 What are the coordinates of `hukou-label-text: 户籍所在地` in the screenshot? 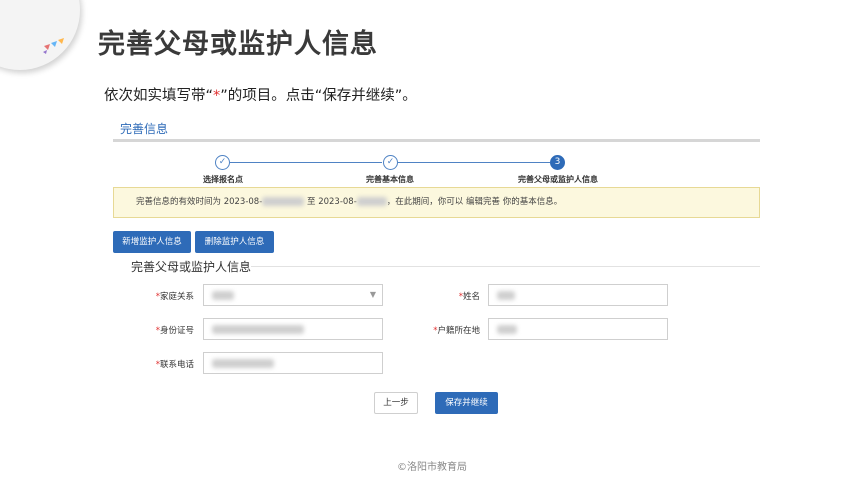 It's located at (458, 331).